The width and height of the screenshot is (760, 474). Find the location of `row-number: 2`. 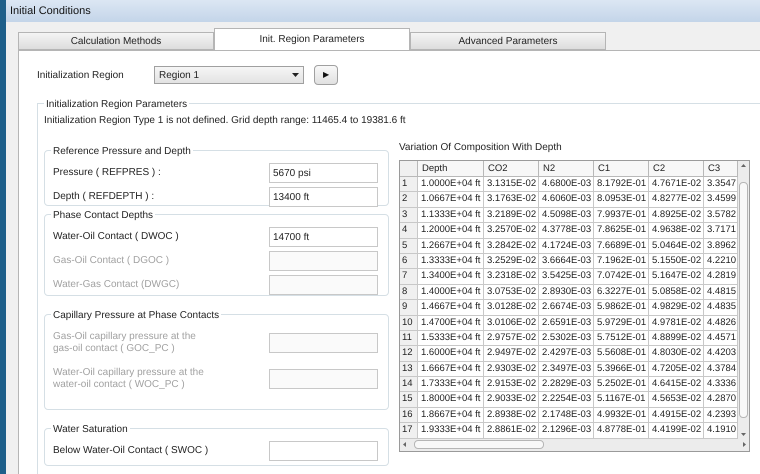

row-number: 2 is located at coordinates (409, 200).